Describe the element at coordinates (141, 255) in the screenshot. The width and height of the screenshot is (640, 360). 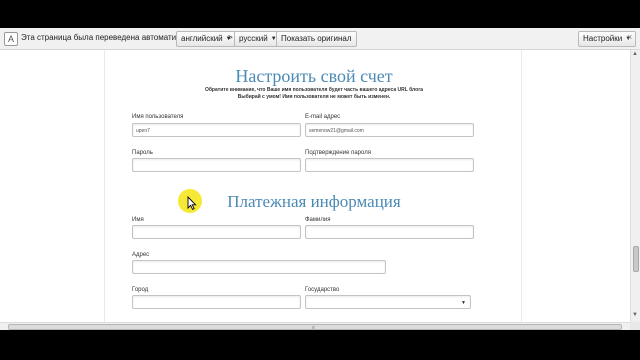
I see `address-label: Адрес` at that location.